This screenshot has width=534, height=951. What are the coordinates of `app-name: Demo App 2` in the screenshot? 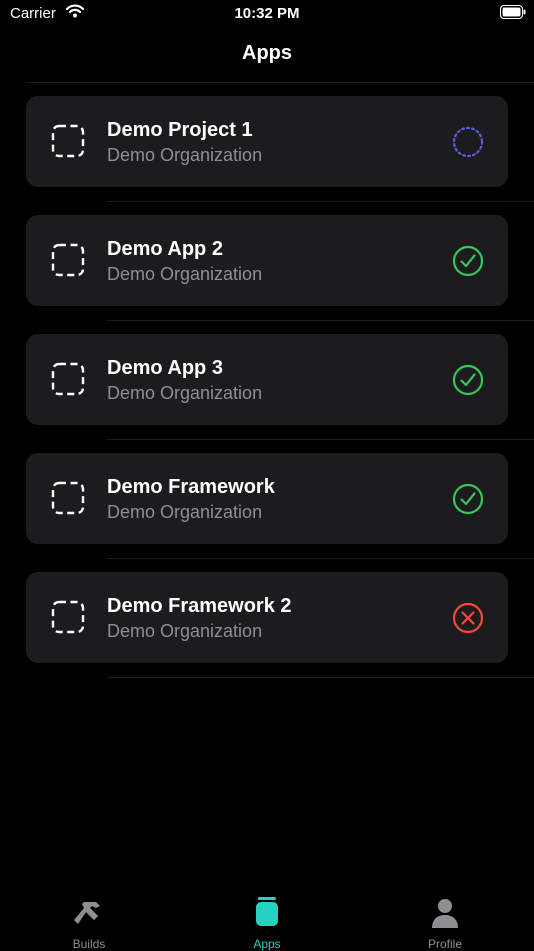 It's located at (165, 249).